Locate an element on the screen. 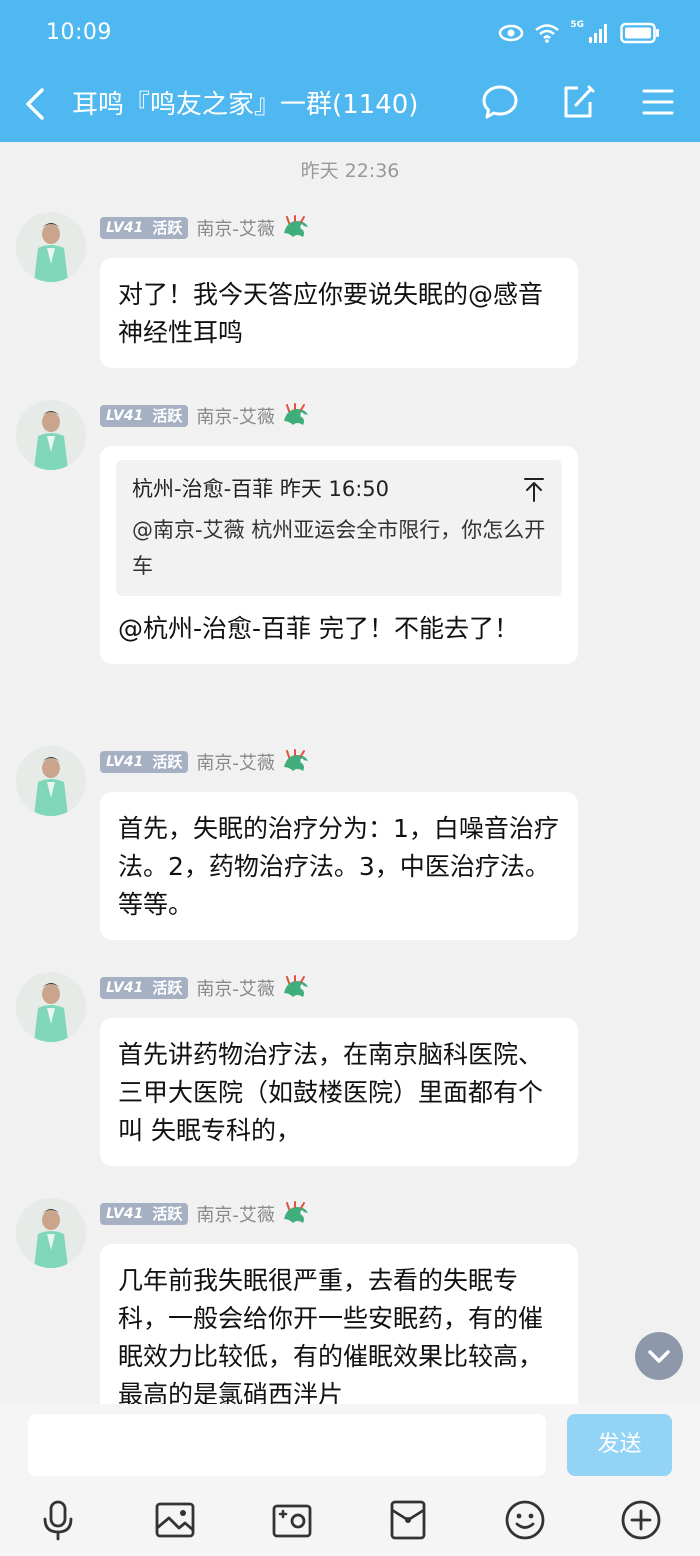 The image size is (700, 1556). scroll-to-bottom-button is located at coordinates (659, 1356).